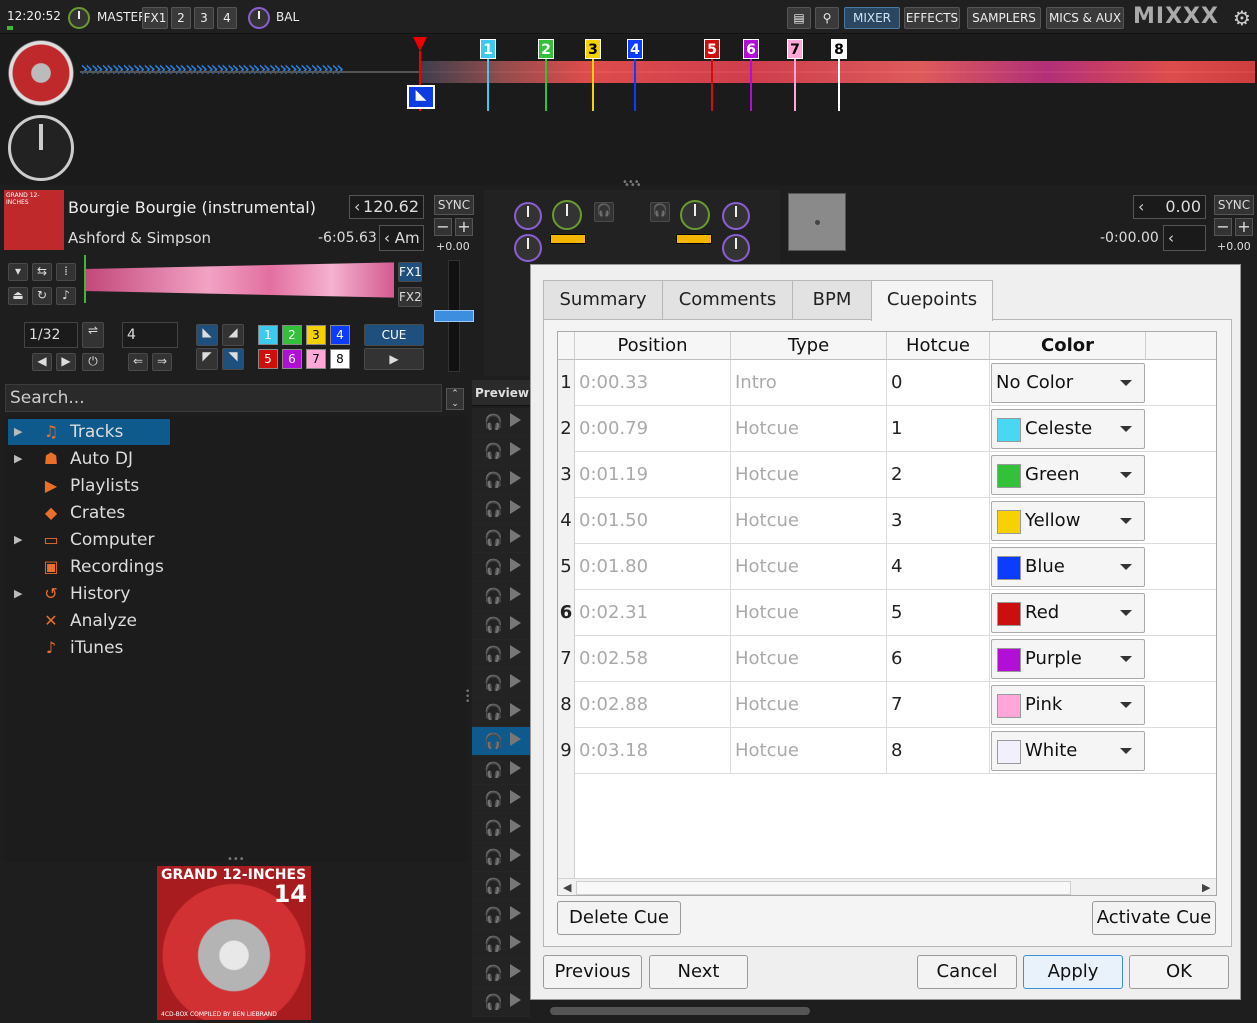 The height and width of the screenshot is (1023, 1257). Describe the element at coordinates (1234, 205) in the screenshot. I see `deck2-sync-button: SYNC` at that location.